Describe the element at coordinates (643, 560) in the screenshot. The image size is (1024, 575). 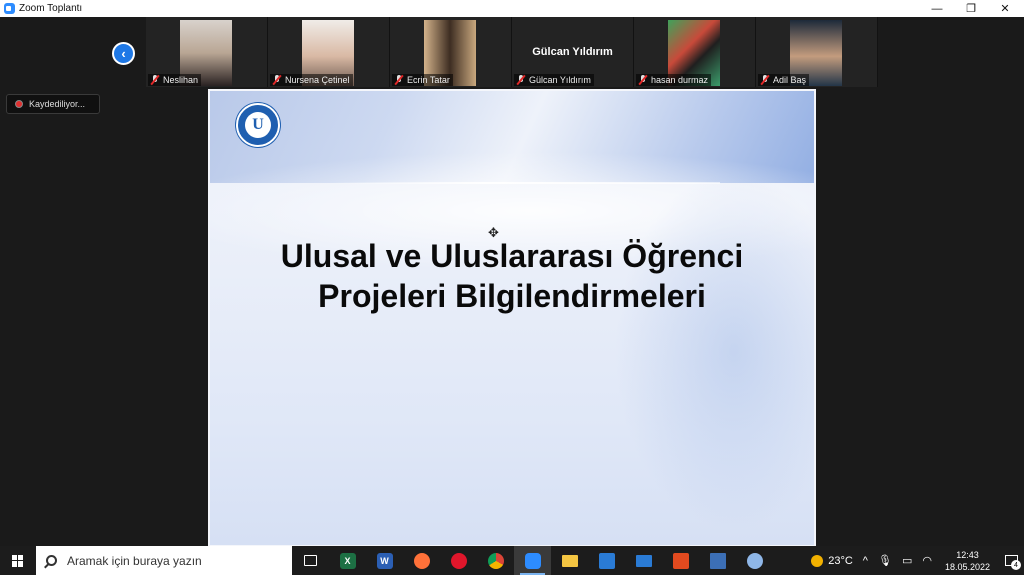
I see `mail-icon` at that location.